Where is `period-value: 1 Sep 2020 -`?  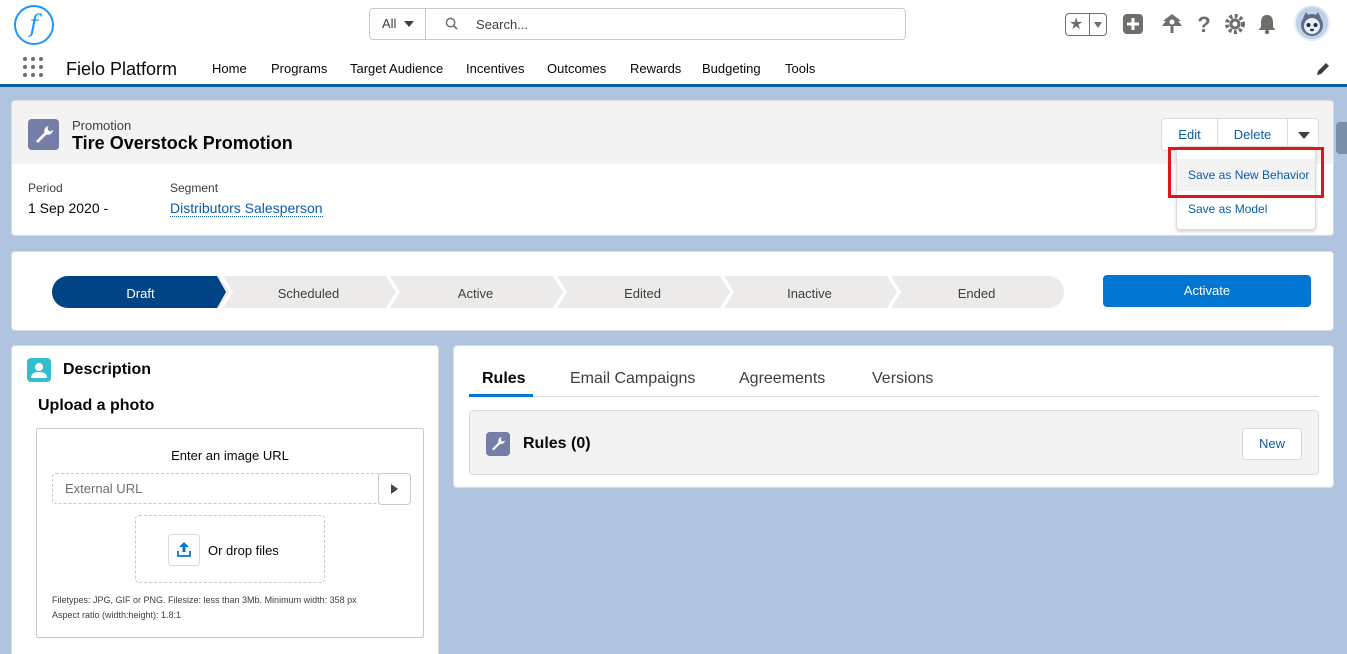
period-value: 1 Sep 2020 - is located at coordinates (68, 208).